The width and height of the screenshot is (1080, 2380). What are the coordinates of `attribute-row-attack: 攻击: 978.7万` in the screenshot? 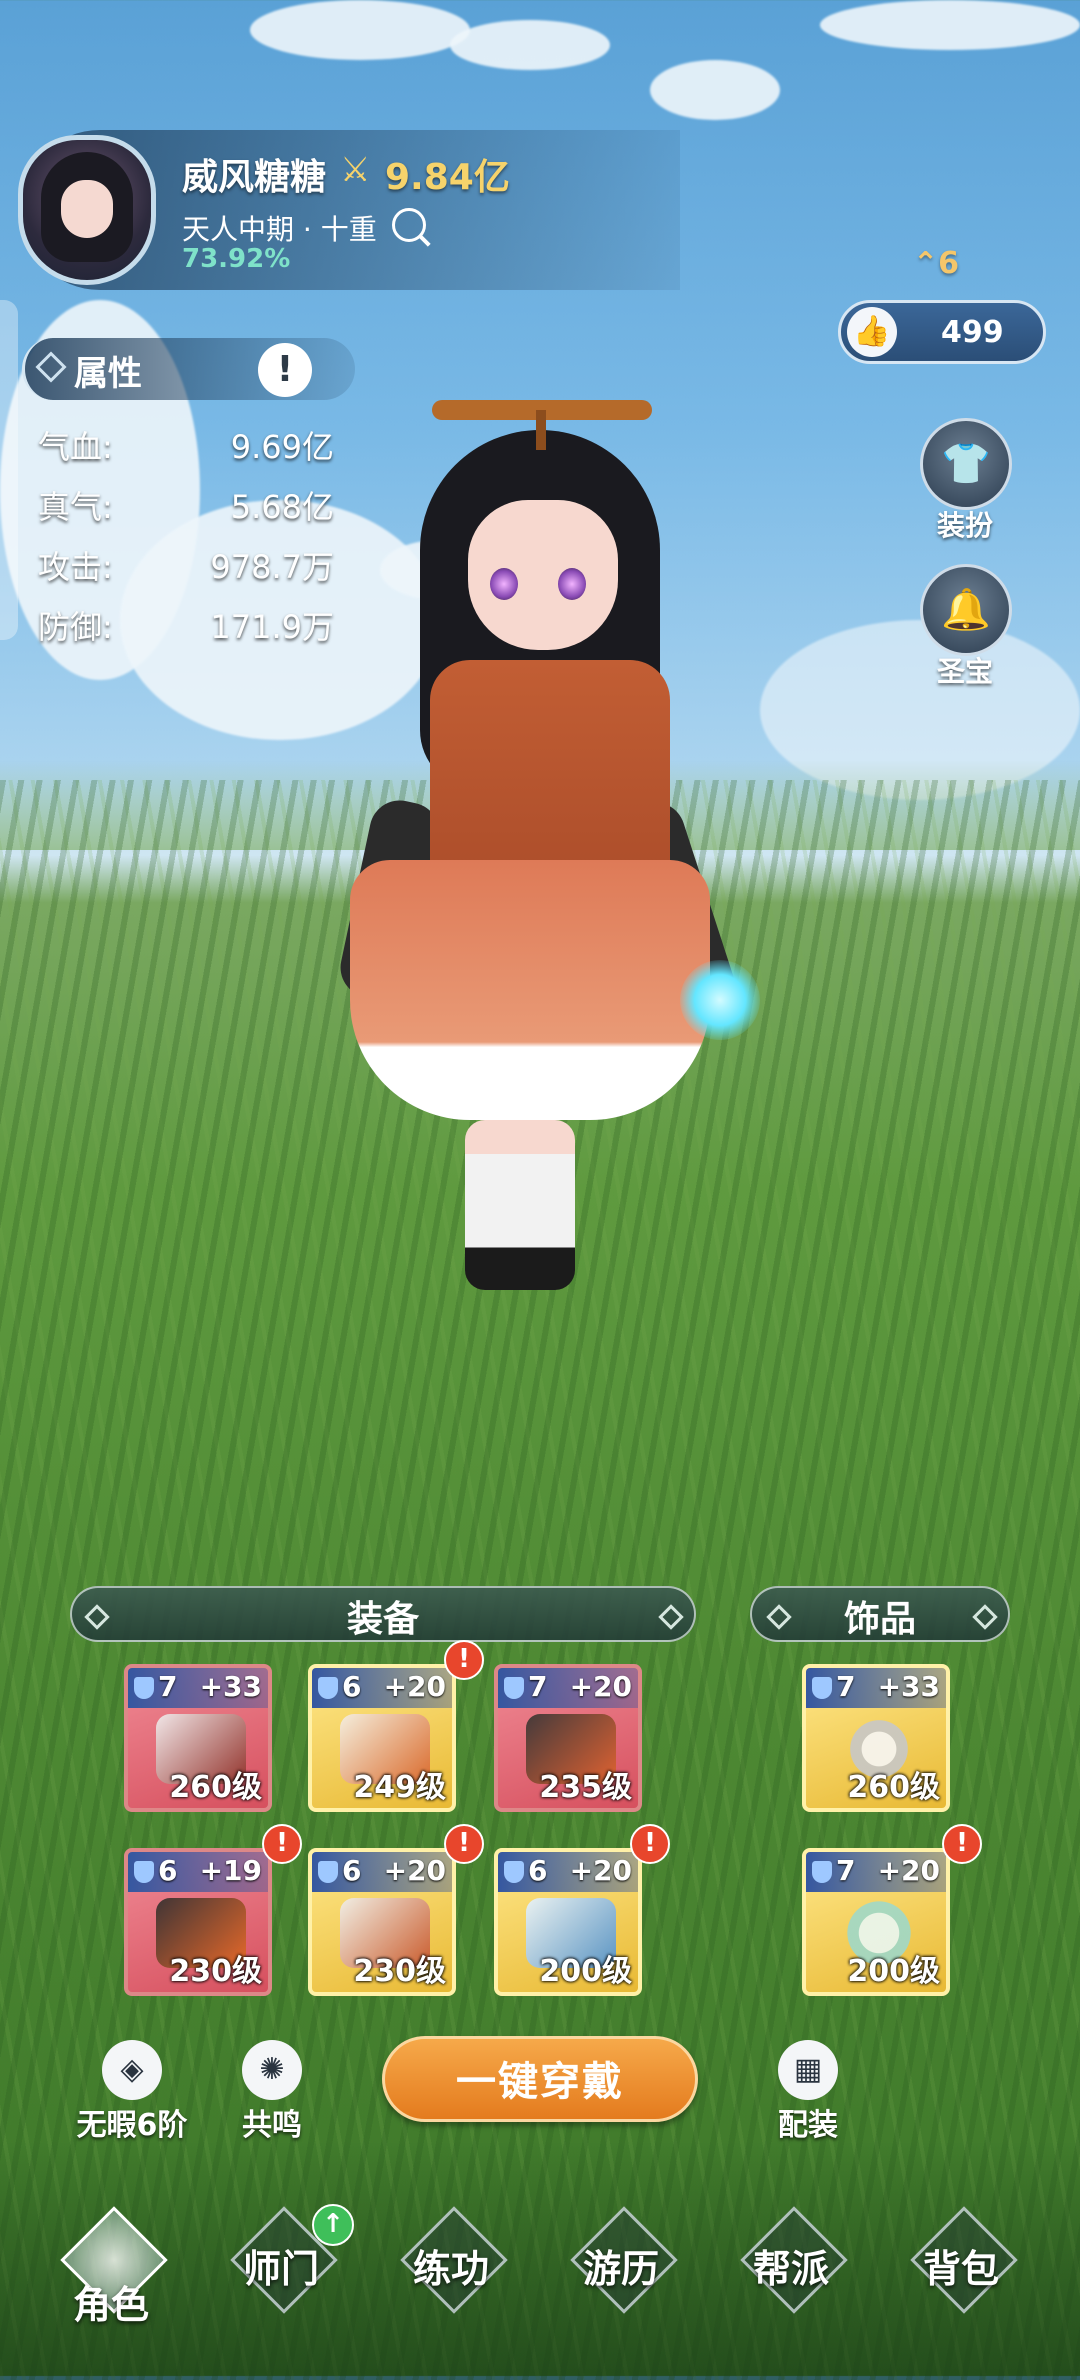 It's located at (186, 565).